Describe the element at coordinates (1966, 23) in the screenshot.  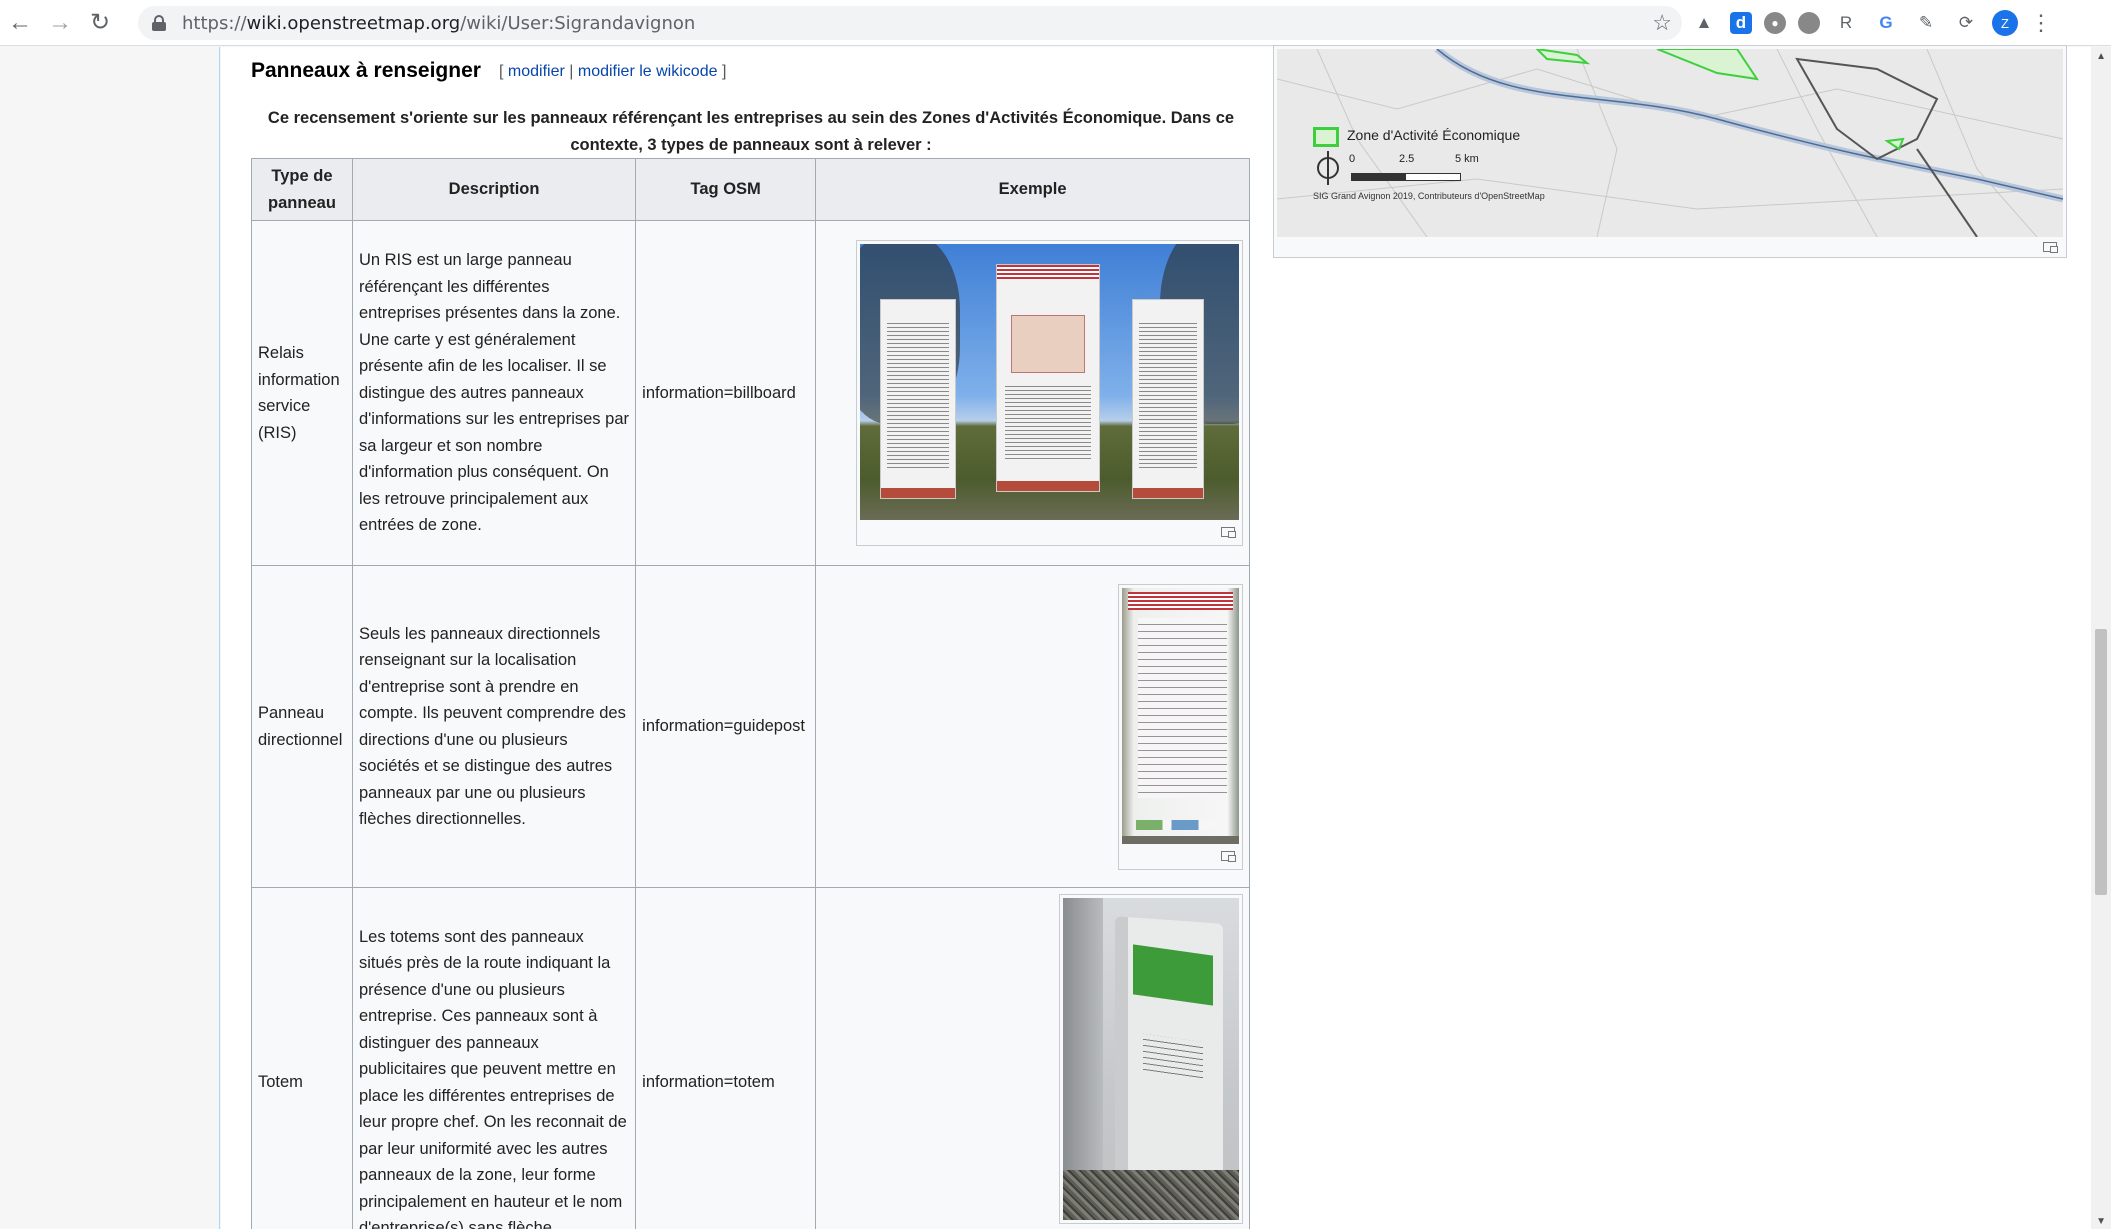
I see `extension-sync-icon: ⟳` at that location.